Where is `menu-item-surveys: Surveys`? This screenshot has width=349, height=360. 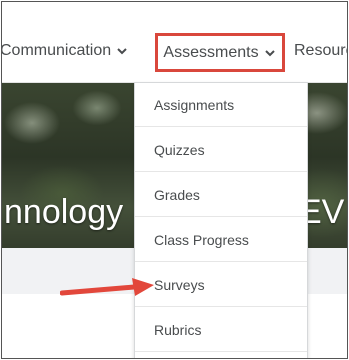 menu-item-surveys: Surveys is located at coordinates (221, 285).